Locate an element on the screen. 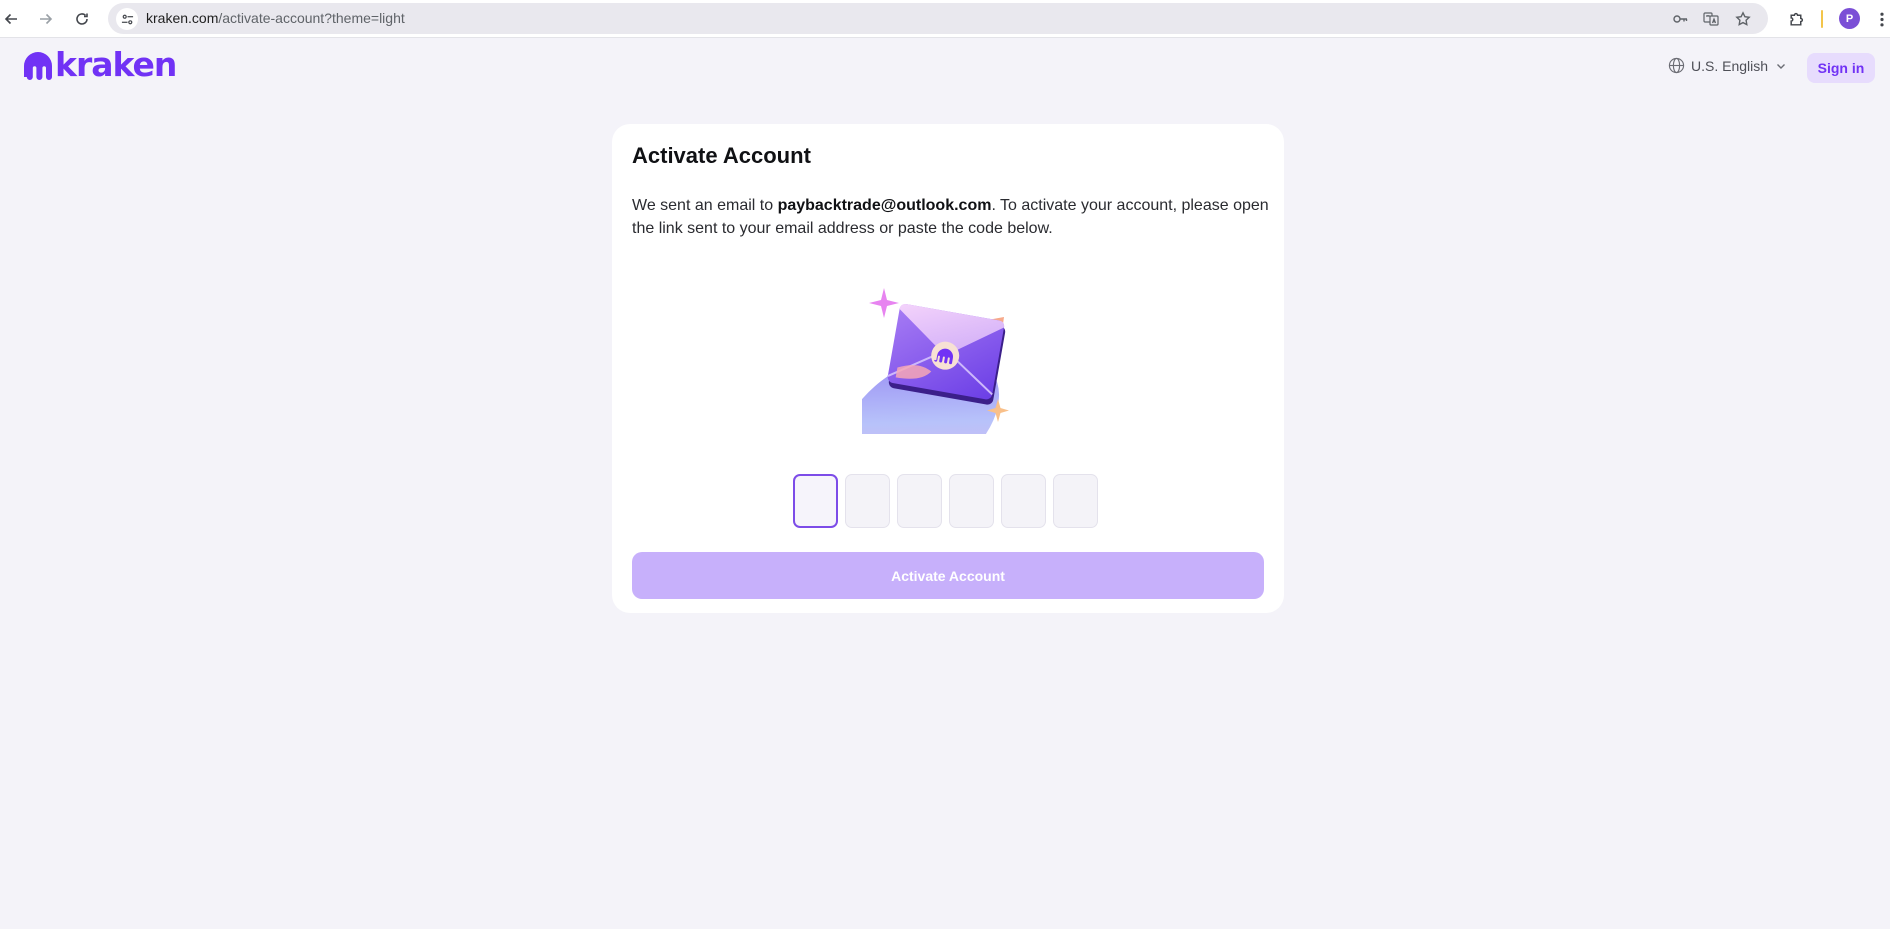 The image size is (1890, 929). email-address: paybacktrade@outlook.com is located at coordinates (884, 205).